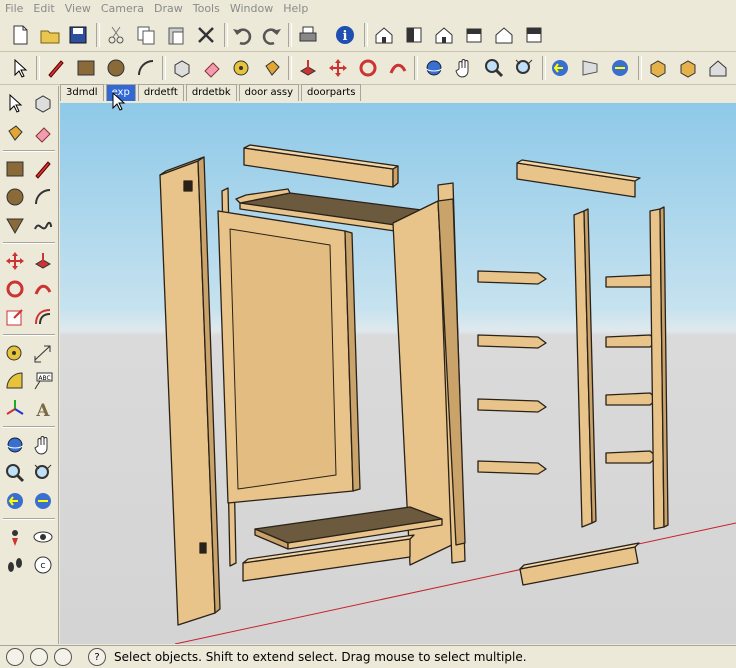 Image resolution: width=736 pixels, height=668 pixels. Describe the element at coordinates (384, 35) in the screenshot. I see `iso-view-icon` at that location.